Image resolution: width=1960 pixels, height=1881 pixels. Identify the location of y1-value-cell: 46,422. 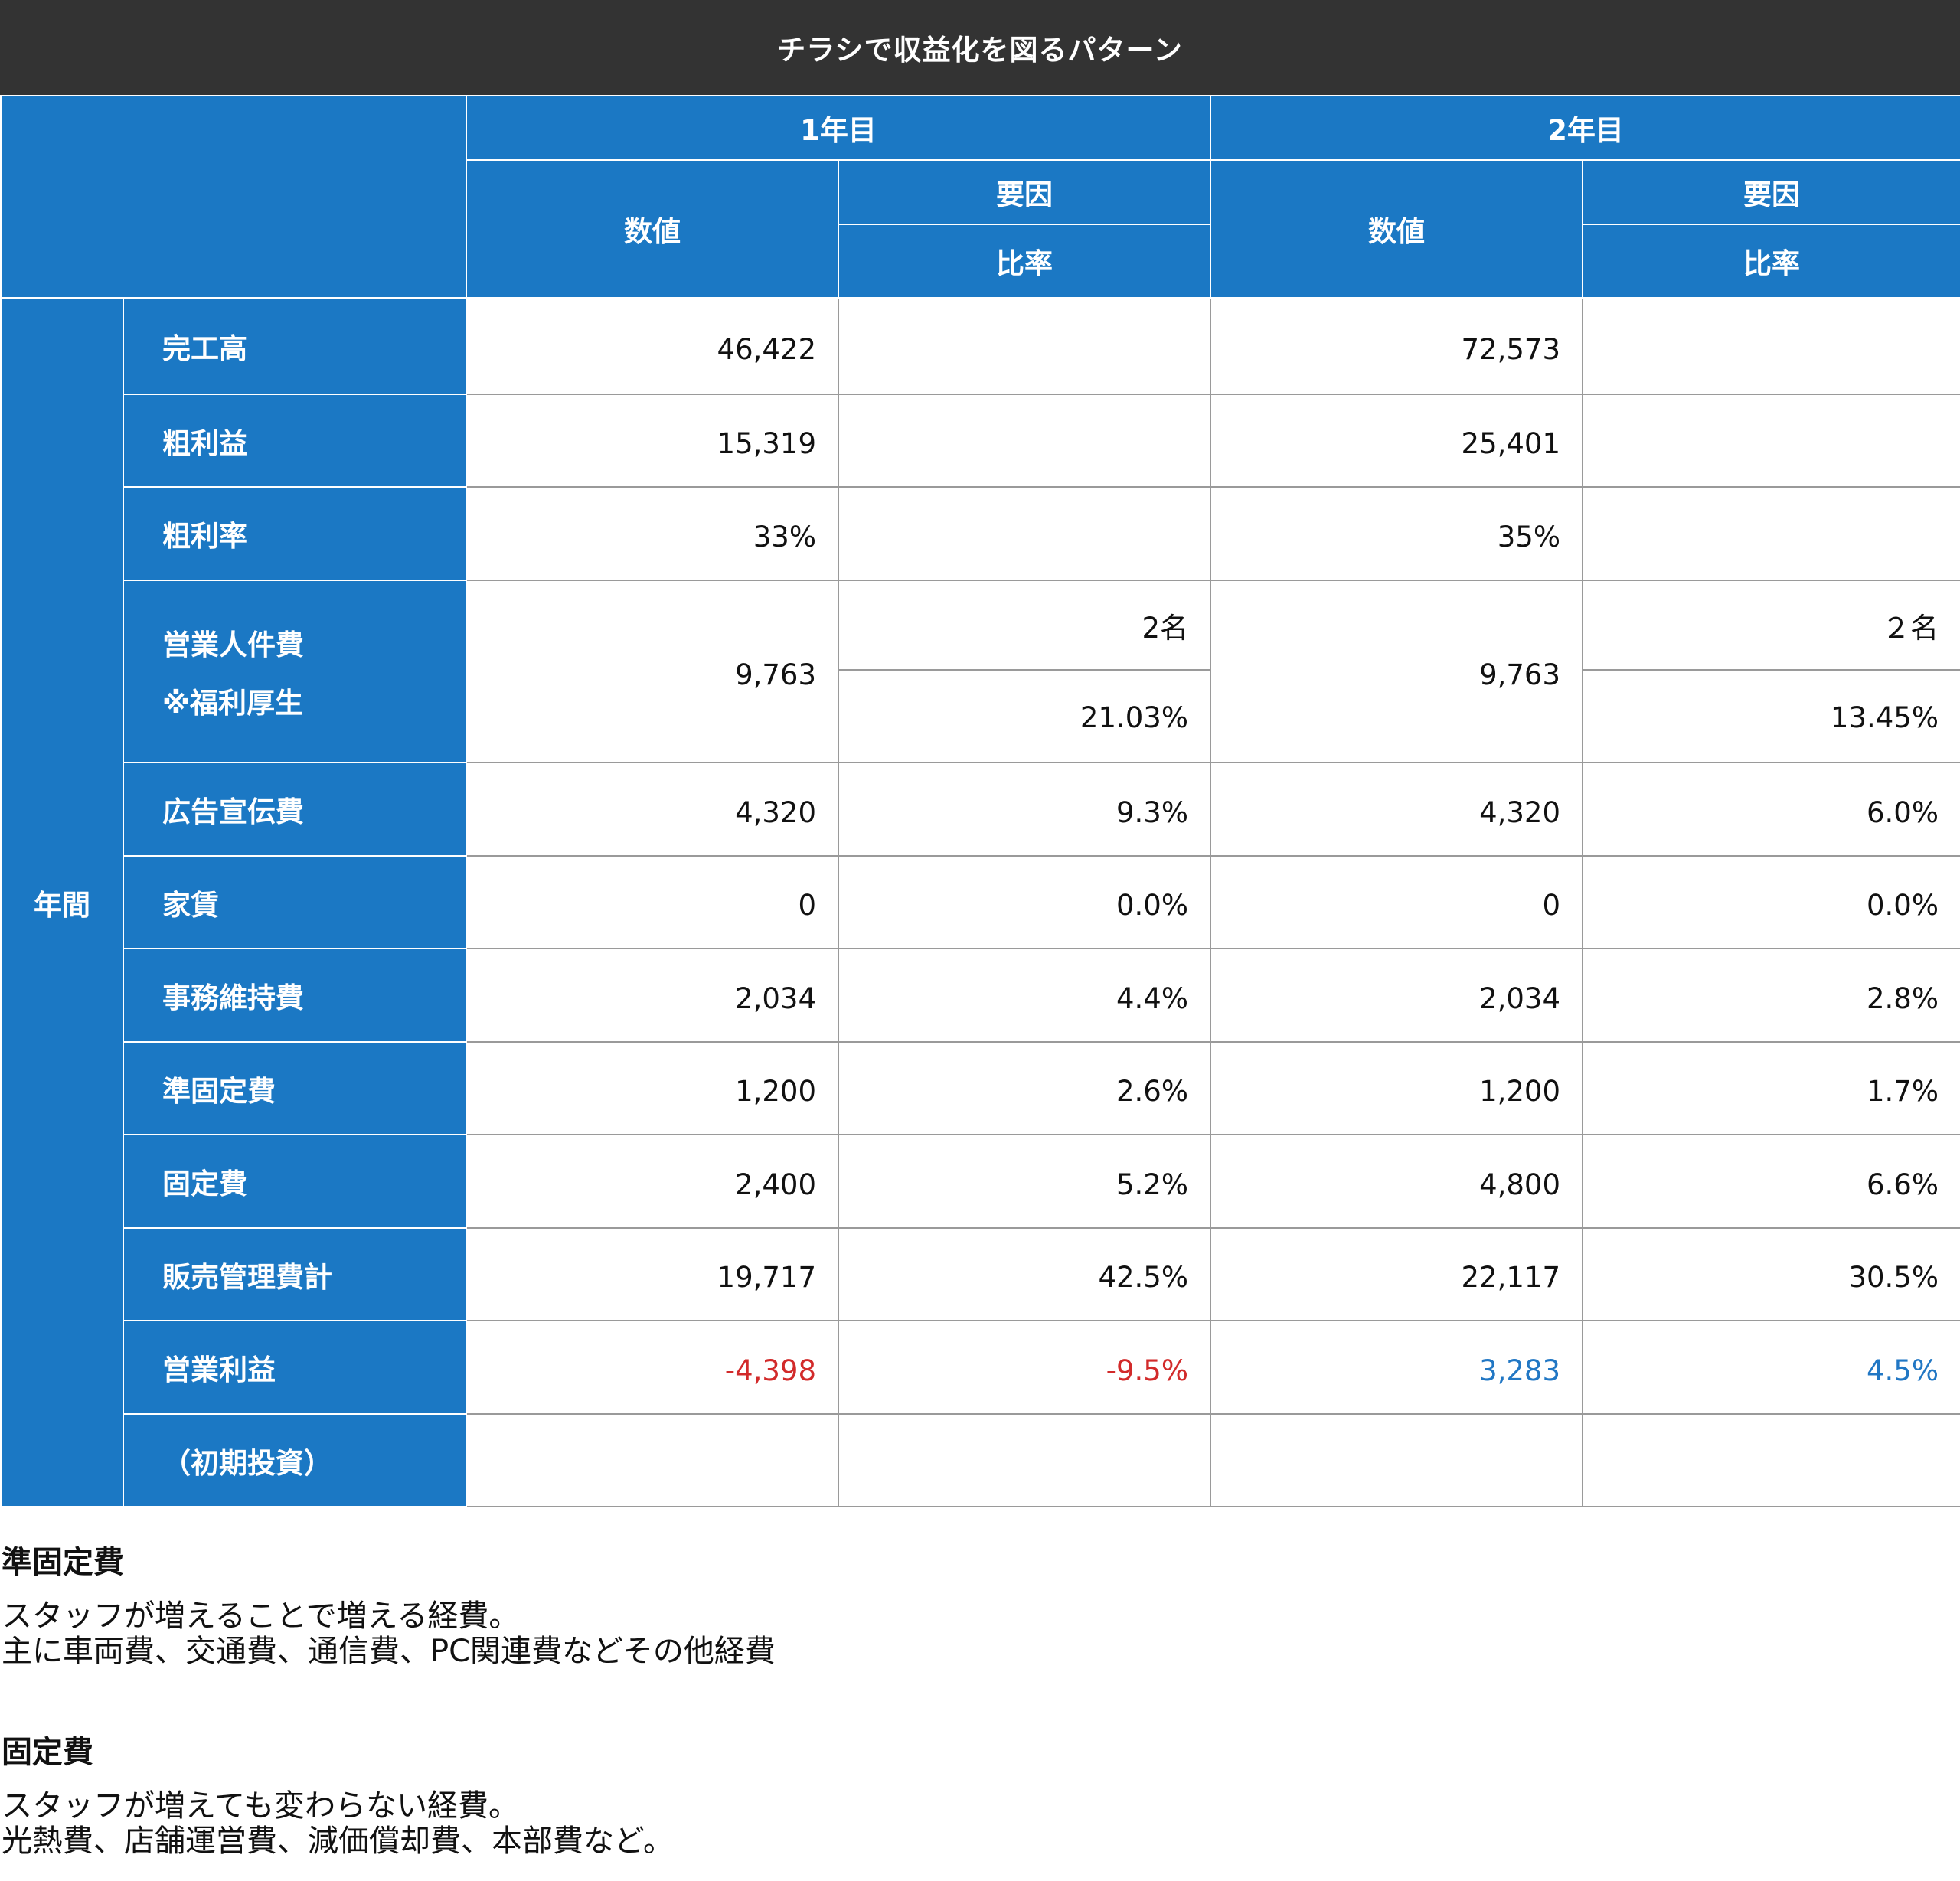
(652, 346).